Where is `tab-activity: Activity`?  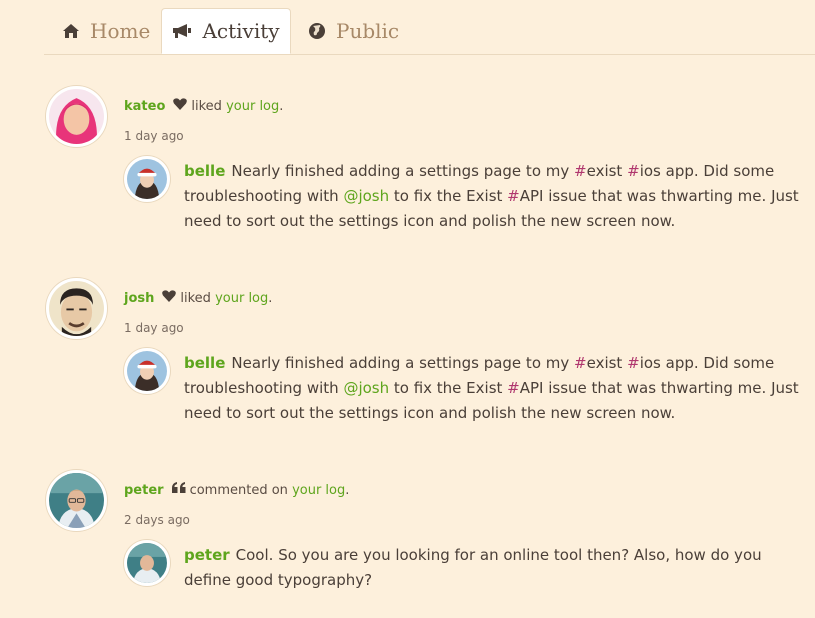 tab-activity: Activity is located at coordinates (226, 31).